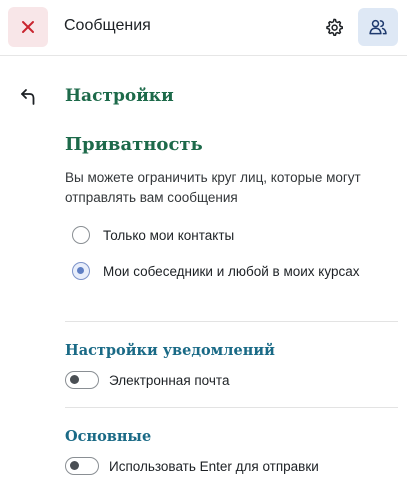 The image size is (407, 487). I want to click on email-toggle-row: Электронная почта, so click(147, 380).